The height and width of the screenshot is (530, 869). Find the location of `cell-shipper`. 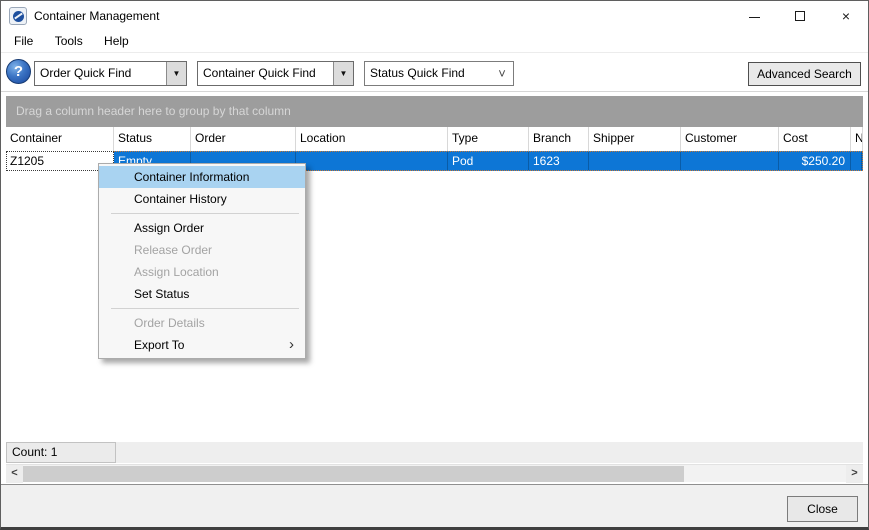

cell-shipper is located at coordinates (635, 161).